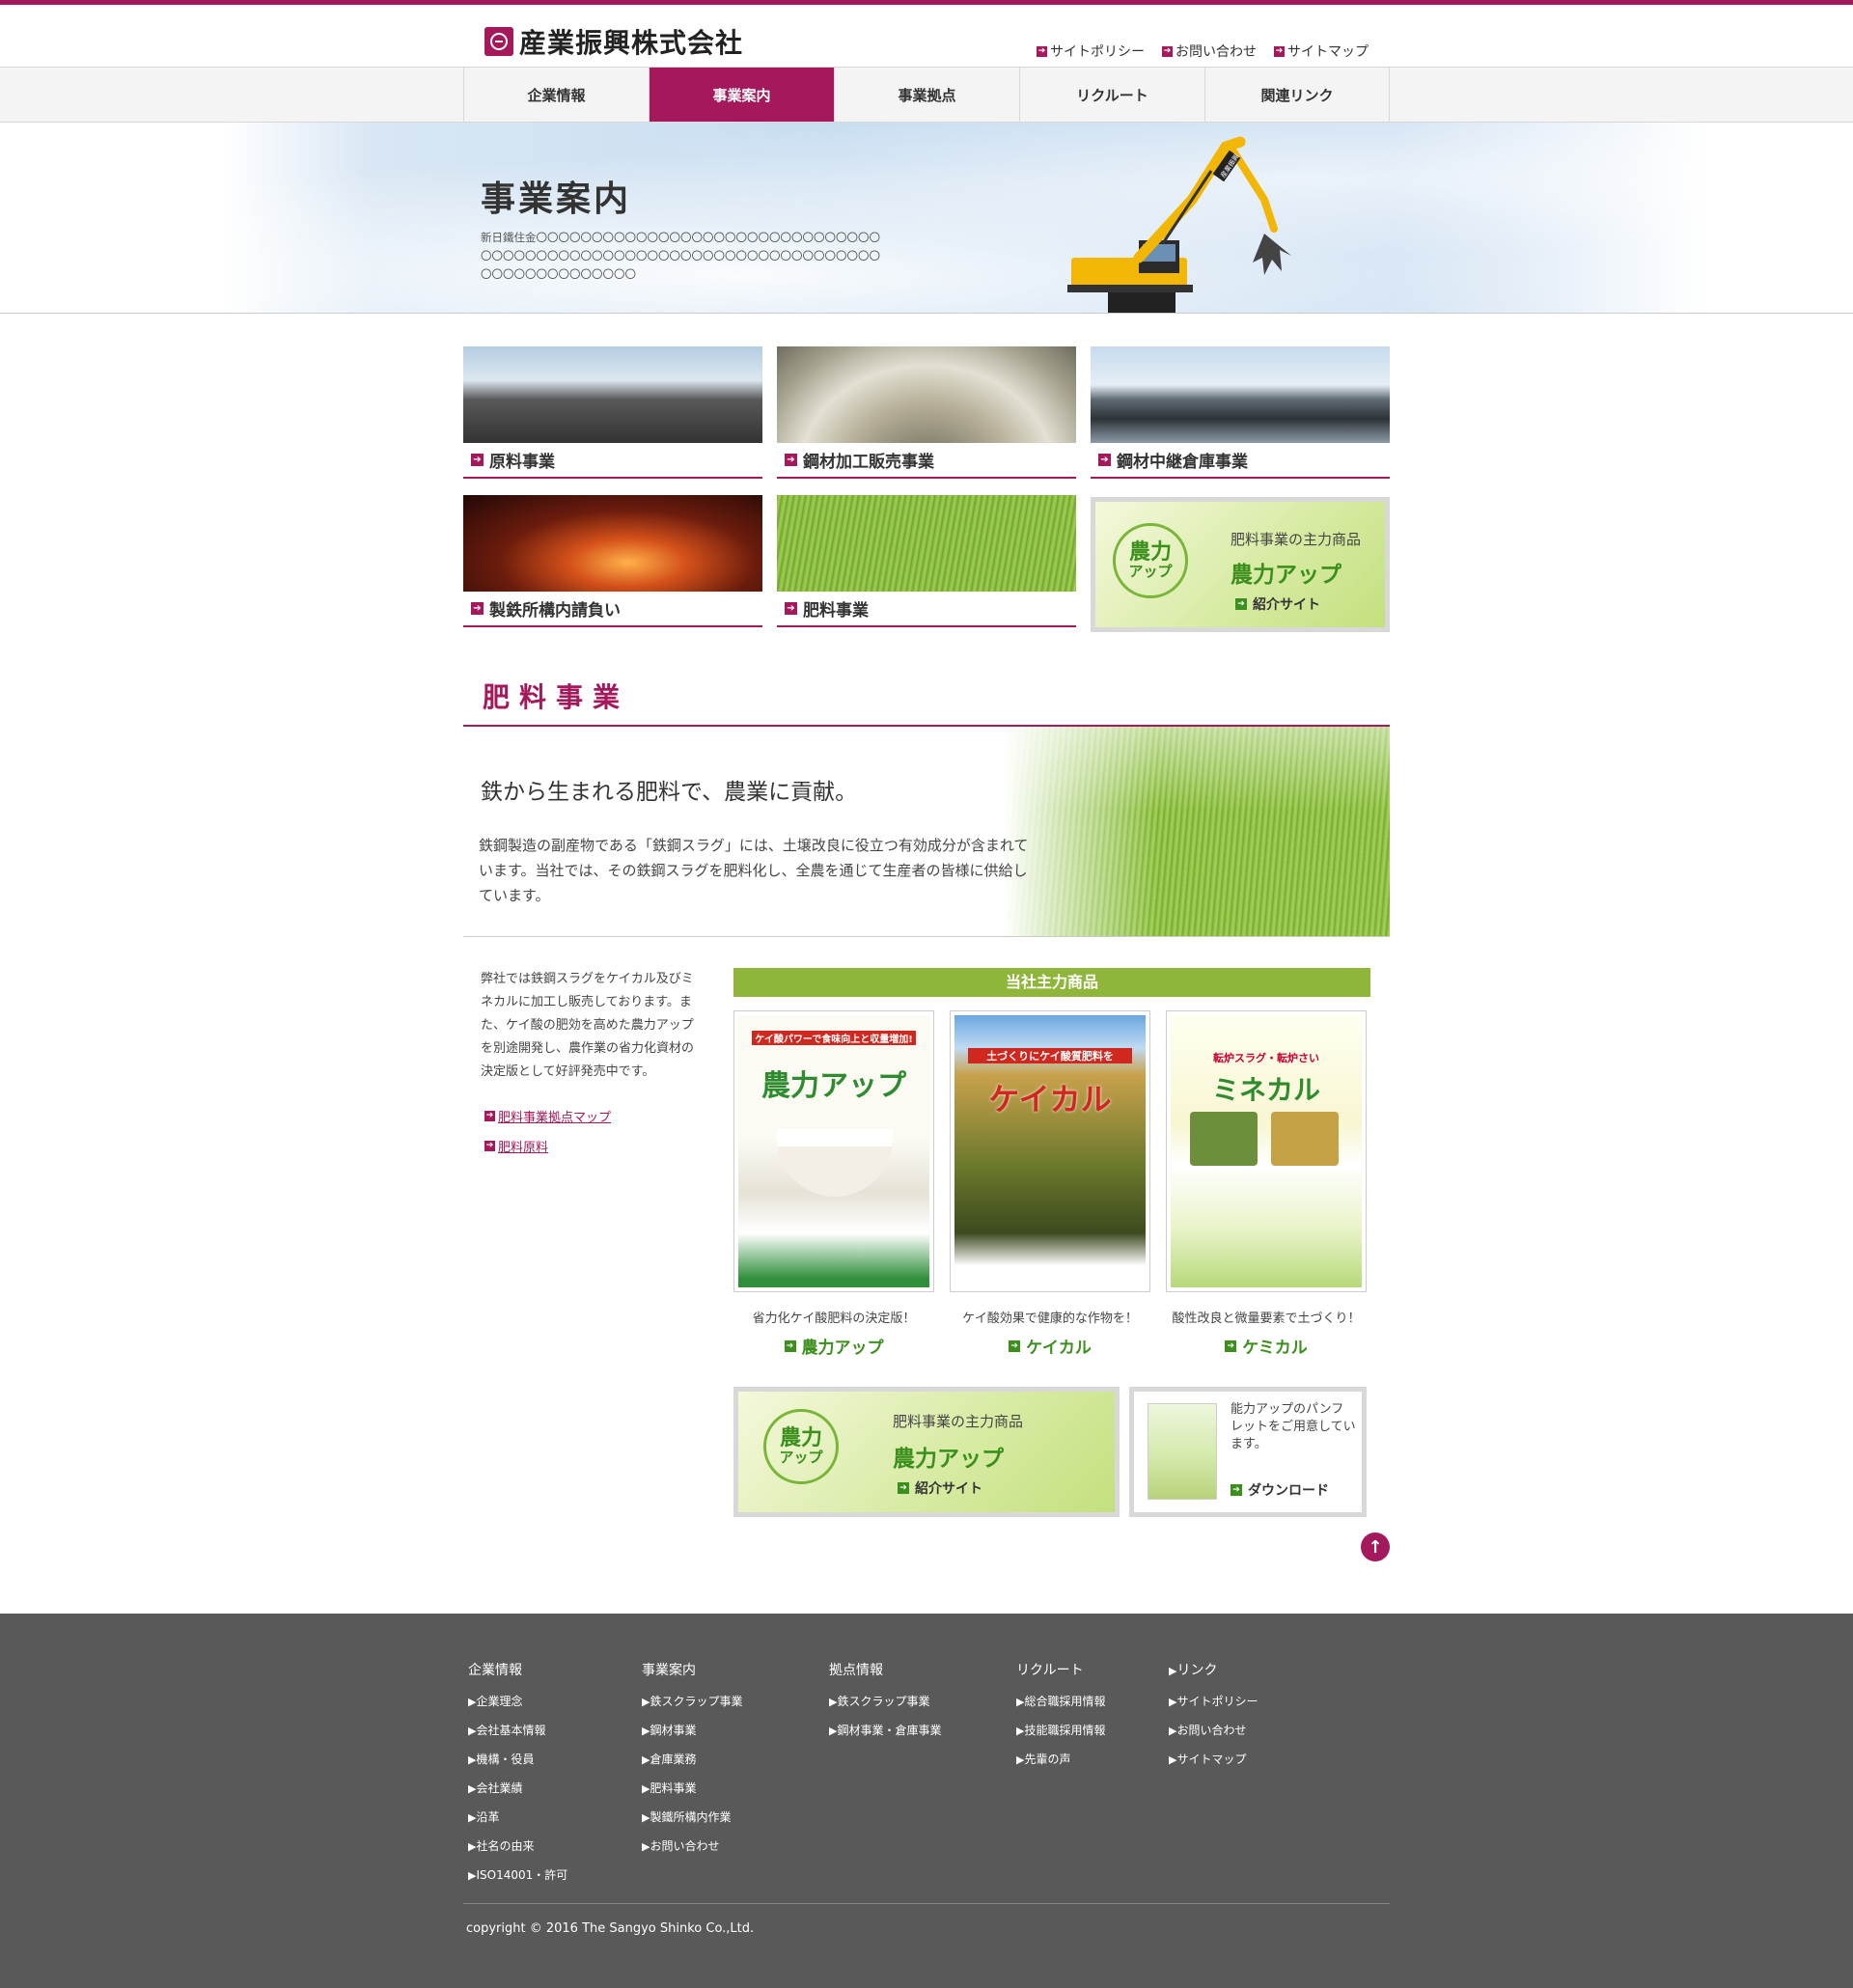  Describe the element at coordinates (1047, 1759) in the screenshot. I see `footer-link-label: 先輩の声` at that location.